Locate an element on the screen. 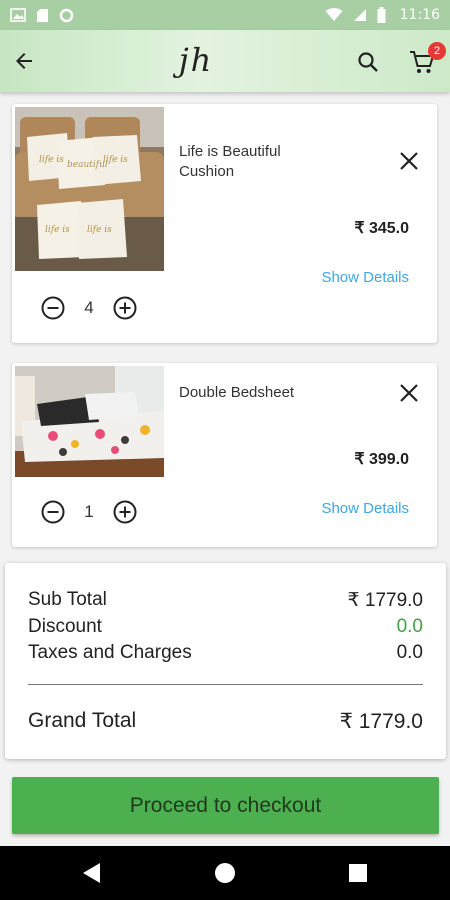 This screenshot has height=900, width=450. search-icon is located at coordinates (368, 62).